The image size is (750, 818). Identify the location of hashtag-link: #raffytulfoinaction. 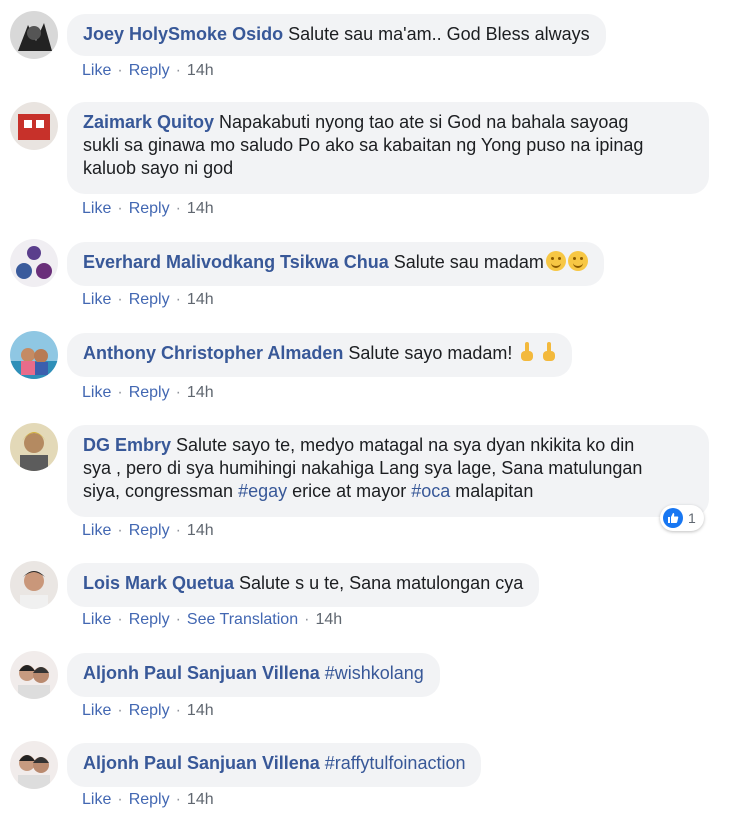
(395, 763).